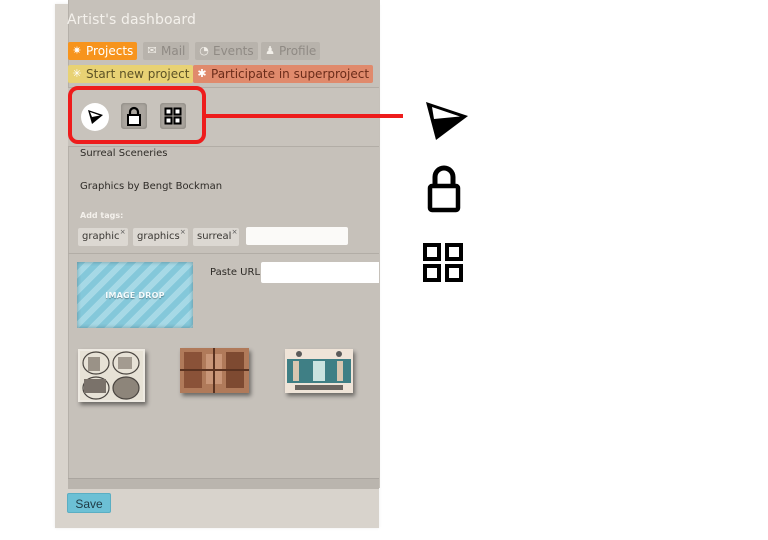  I want to click on participate-superproject-button: ✱ Participate in superproject, so click(283, 74).